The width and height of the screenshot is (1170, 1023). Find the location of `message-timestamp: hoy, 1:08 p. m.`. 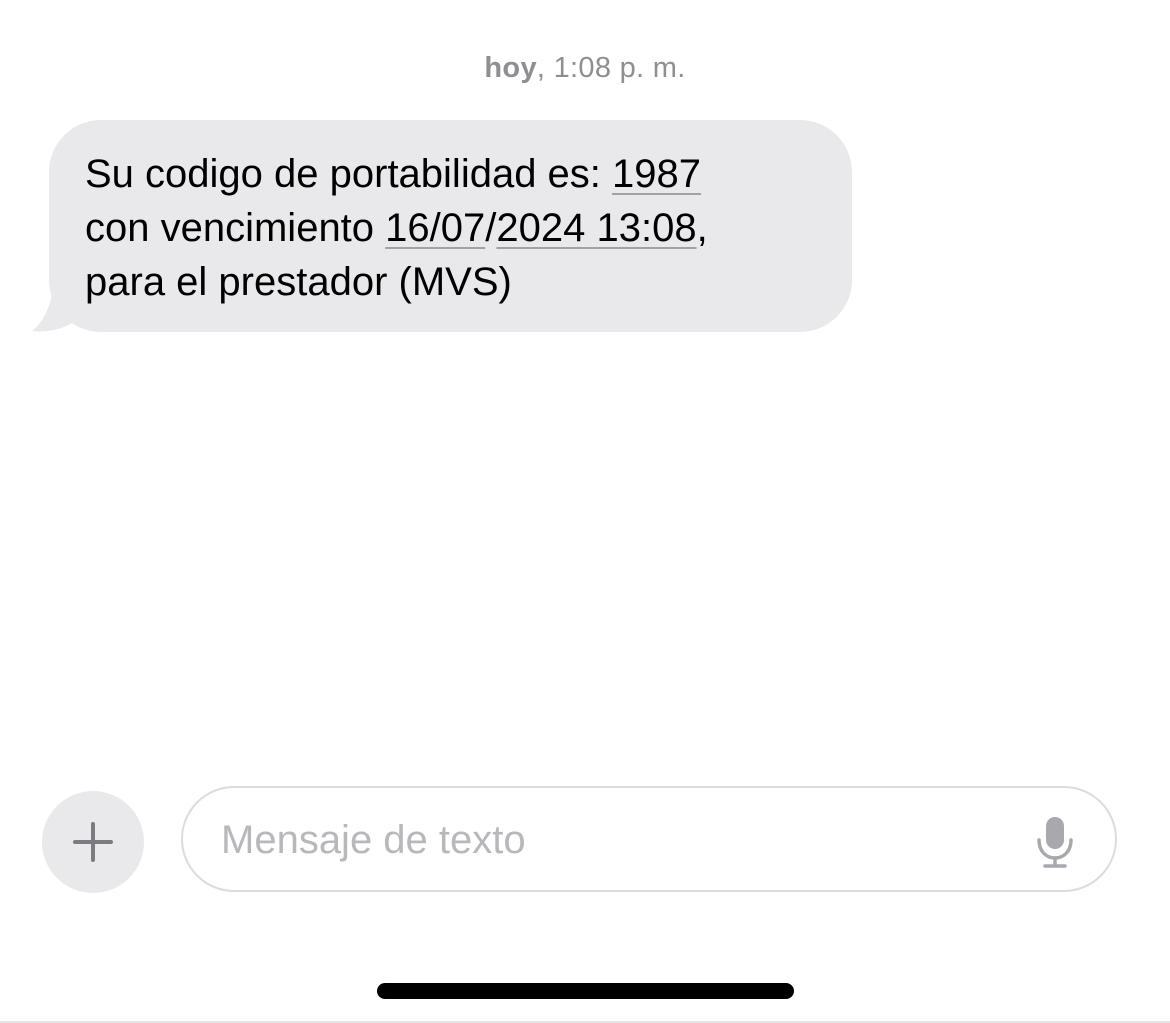

message-timestamp: hoy, 1:08 p. m. is located at coordinates (585, 68).